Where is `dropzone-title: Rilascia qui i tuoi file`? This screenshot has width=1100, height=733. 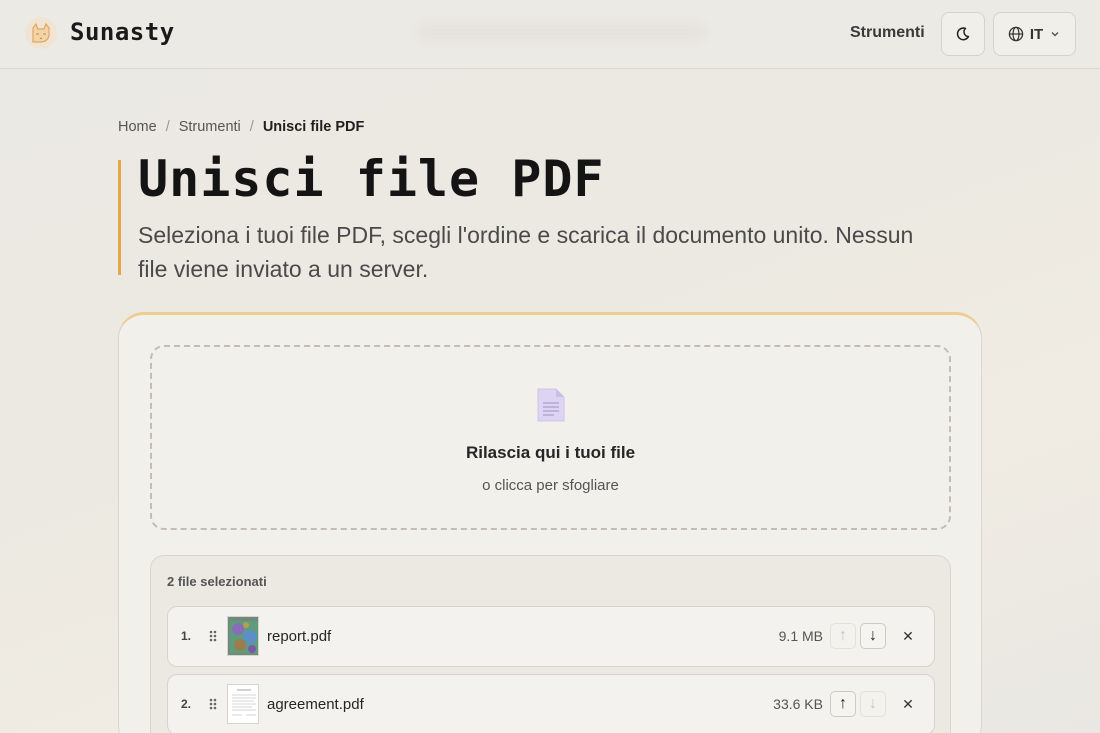 dropzone-title: Rilascia qui i tuoi file is located at coordinates (550, 452).